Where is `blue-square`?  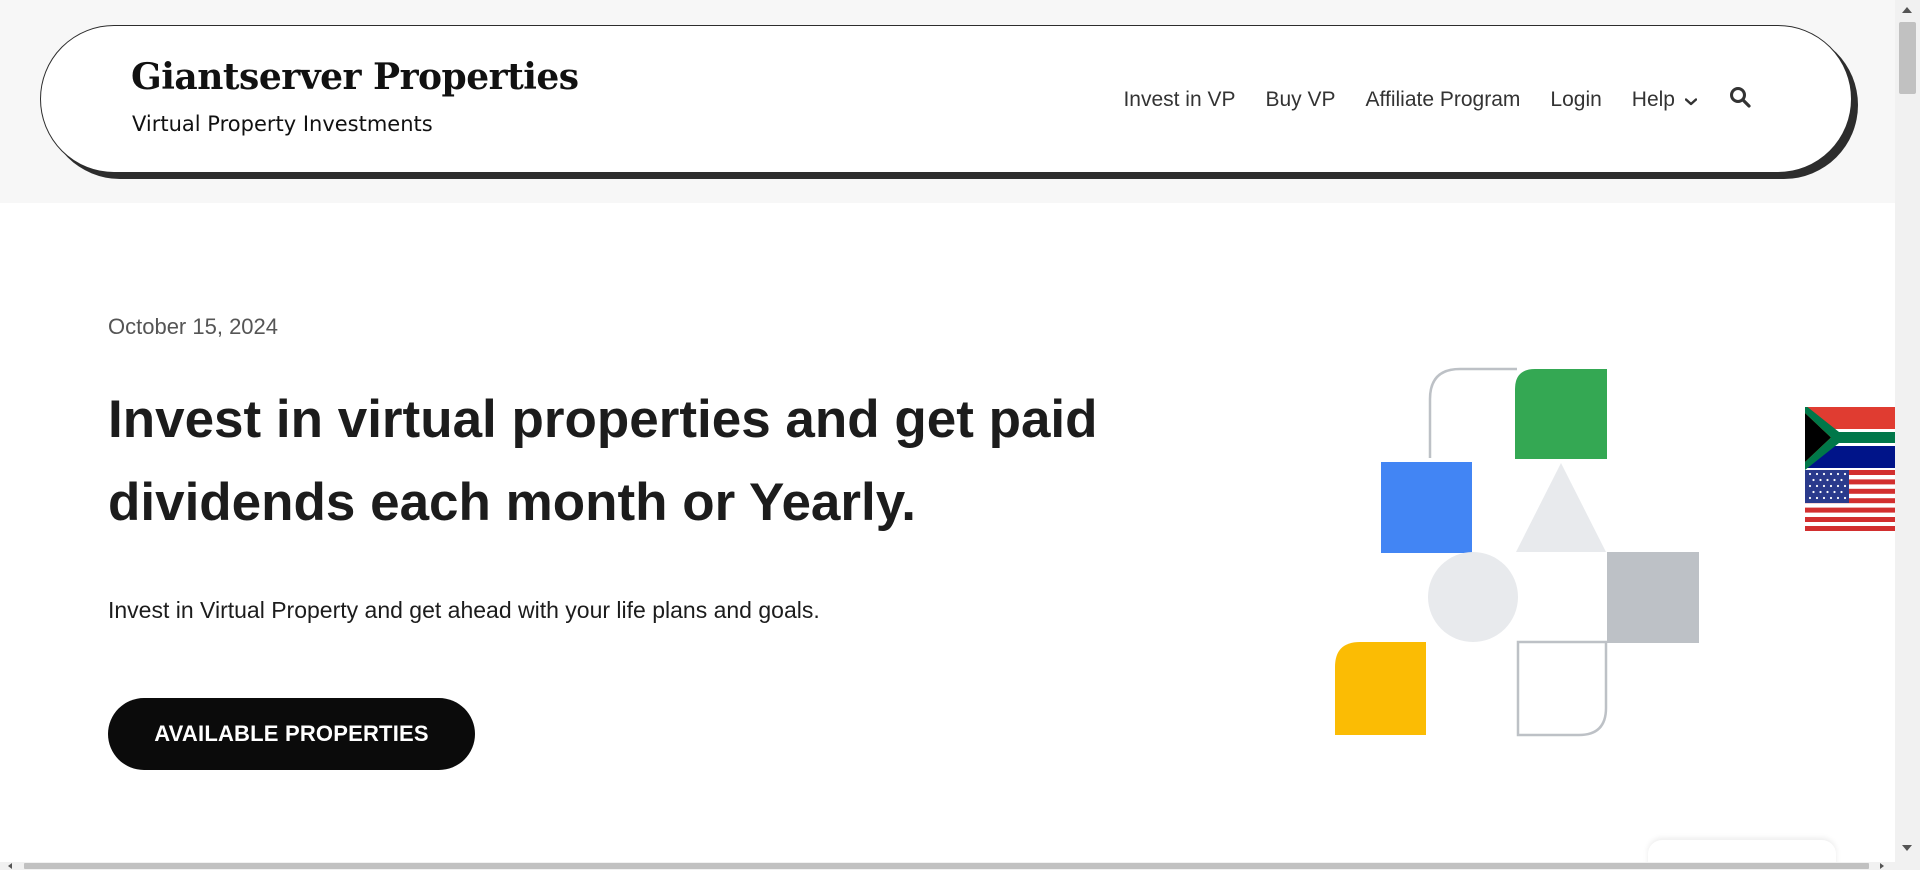 blue-square is located at coordinates (1426, 507).